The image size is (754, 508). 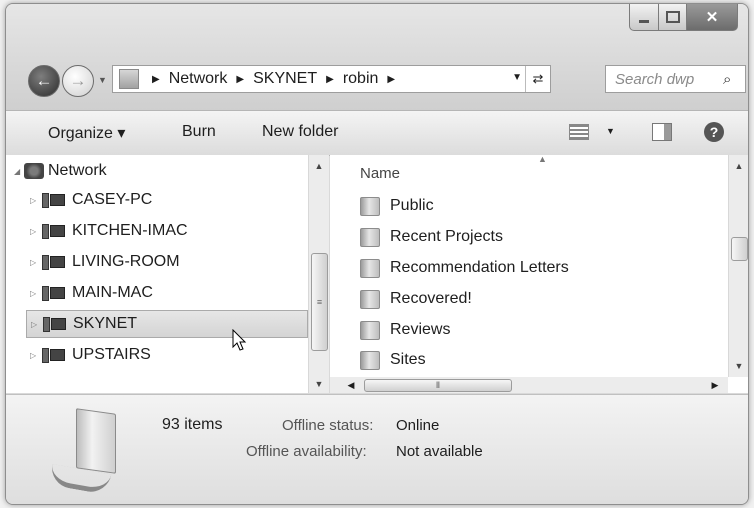 What do you see at coordinates (130, 230) in the screenshot?
I see `tree-item-label: KITCHEN-IMAC` at bounding box center [130, 230].